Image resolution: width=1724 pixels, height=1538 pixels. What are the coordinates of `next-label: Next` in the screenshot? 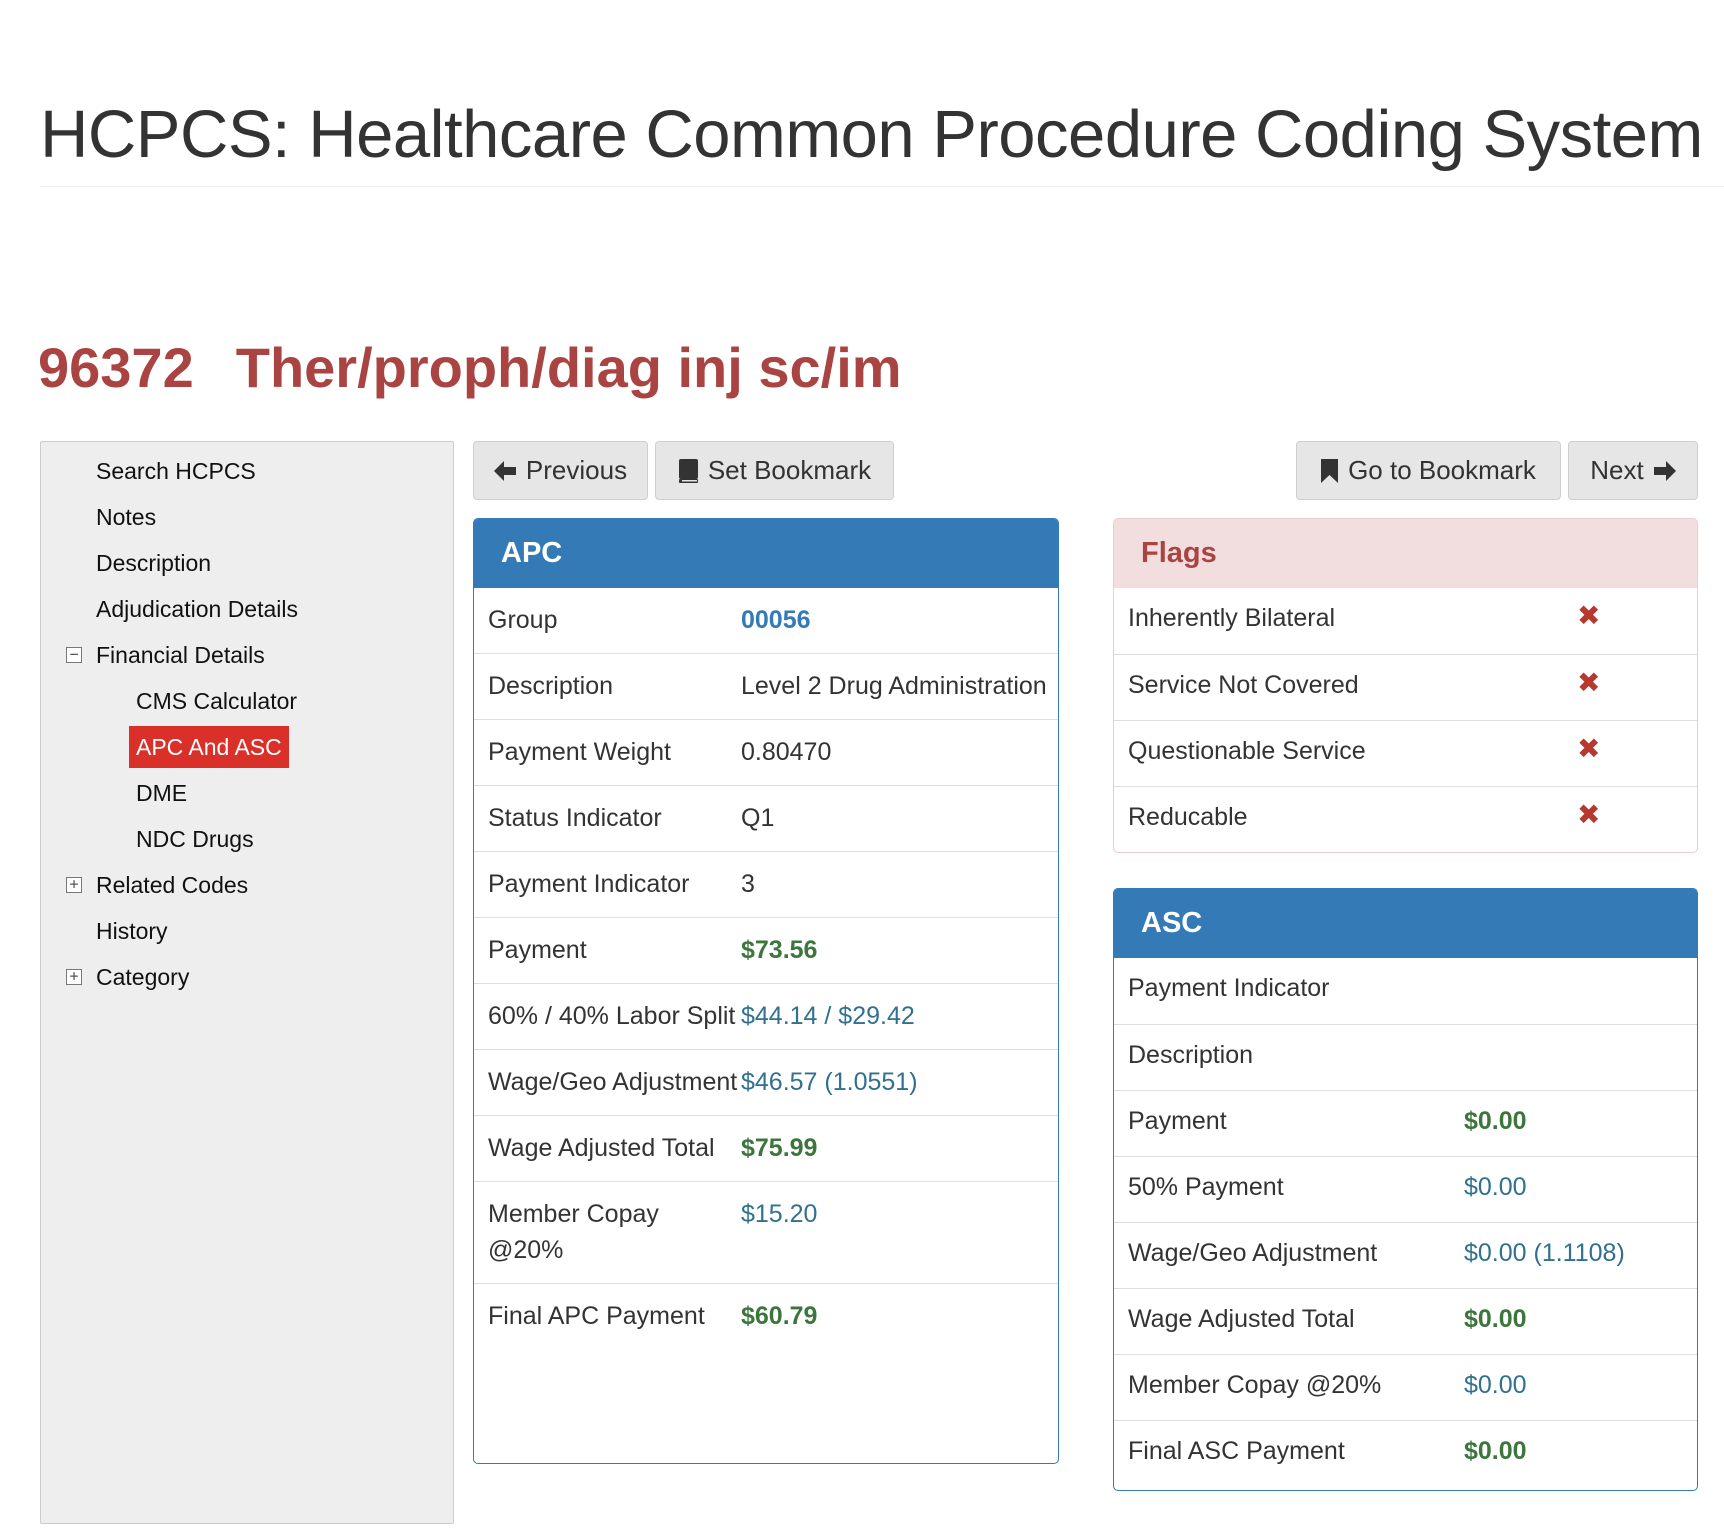 It's located at (1617, 470).